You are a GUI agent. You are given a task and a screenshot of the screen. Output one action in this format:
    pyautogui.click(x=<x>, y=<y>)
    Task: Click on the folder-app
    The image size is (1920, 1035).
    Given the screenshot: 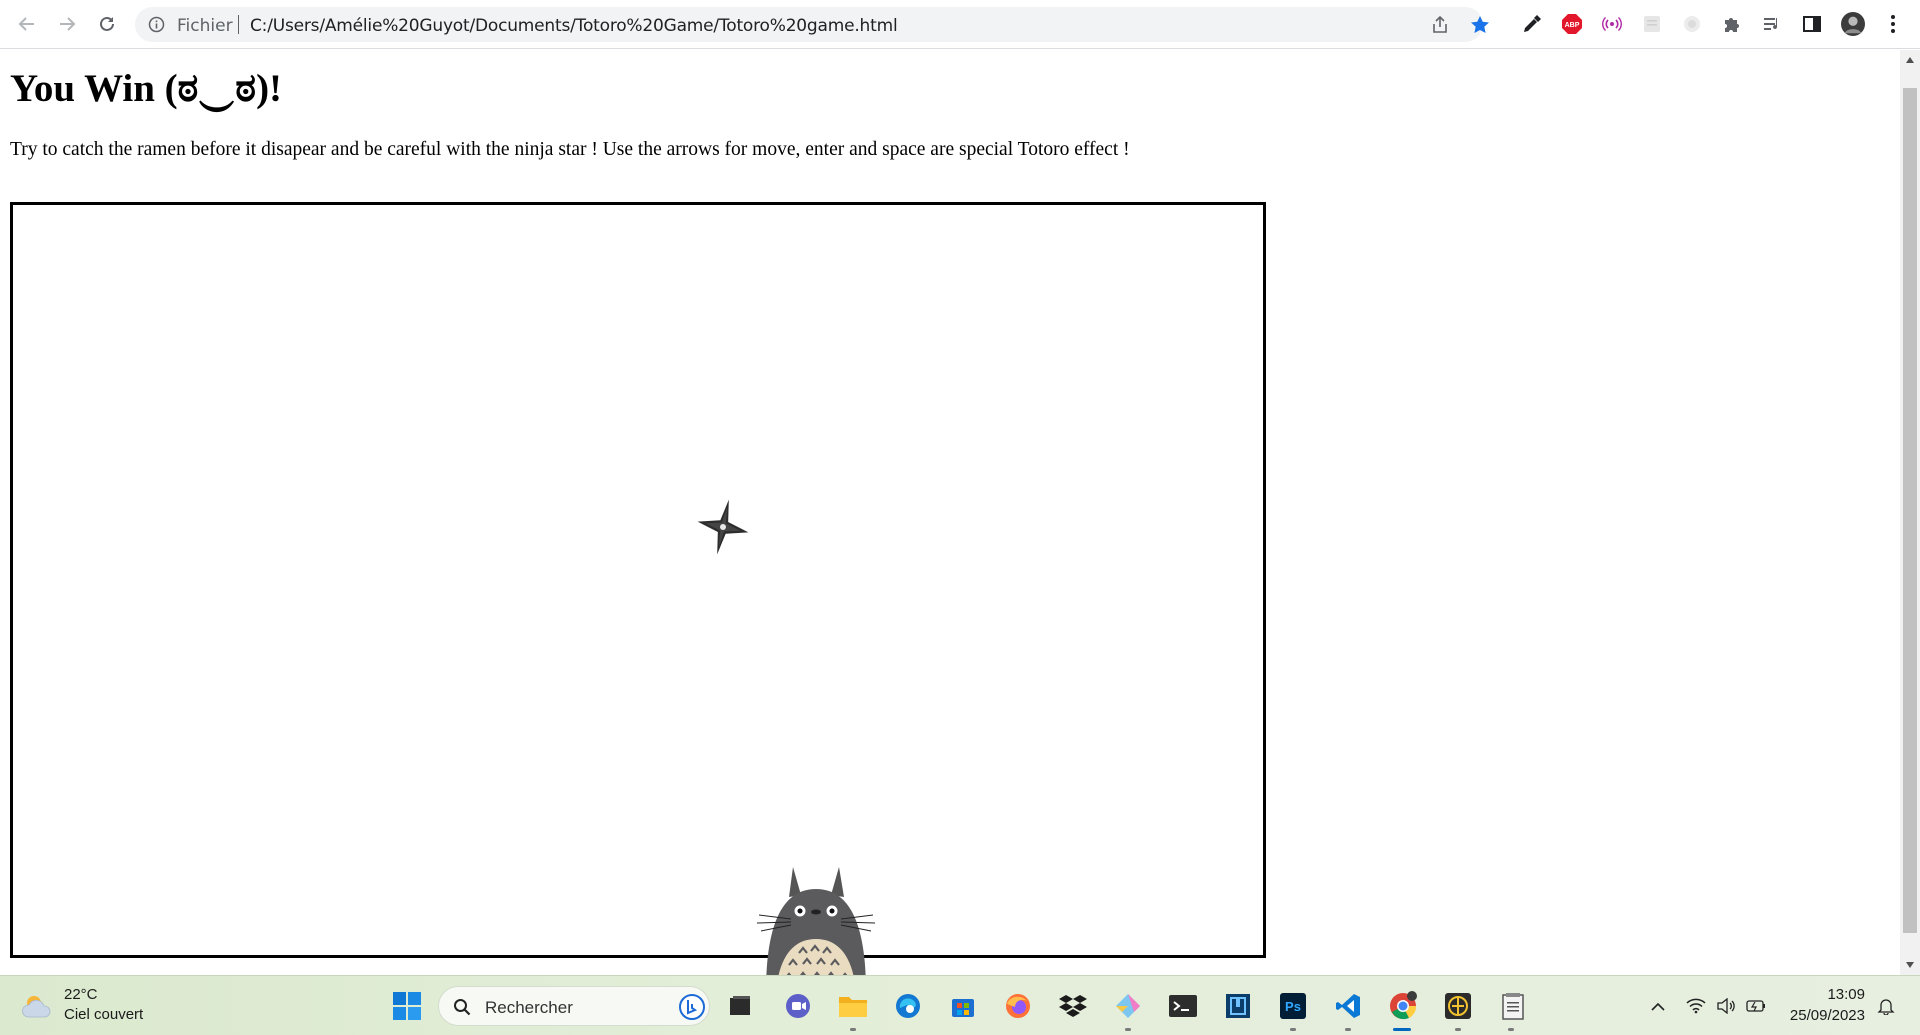 What is the action you would take?
    pyautogui.click(x=853, y=1006)
    